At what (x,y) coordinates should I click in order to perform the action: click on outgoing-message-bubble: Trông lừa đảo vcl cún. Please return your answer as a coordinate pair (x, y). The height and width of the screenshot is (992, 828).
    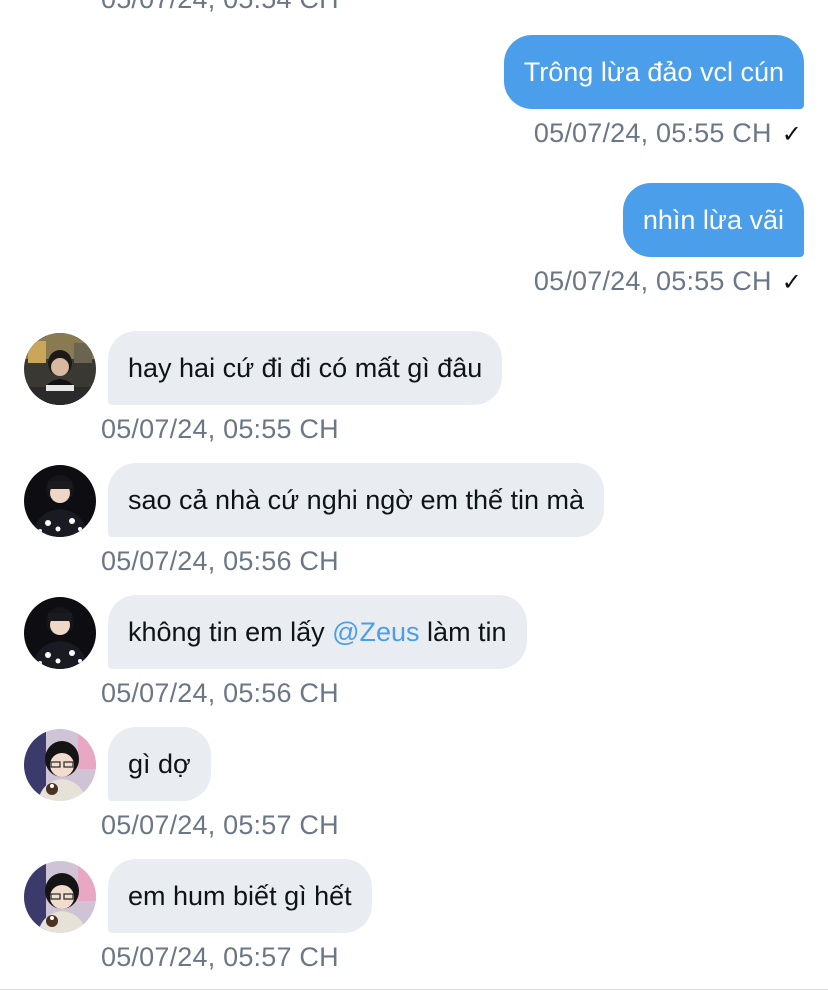
    Looking at the image, I should click on (653, 72).